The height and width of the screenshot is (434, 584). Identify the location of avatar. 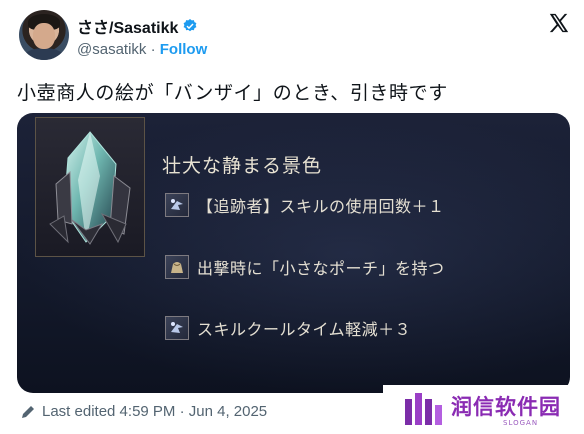
(44, 35).